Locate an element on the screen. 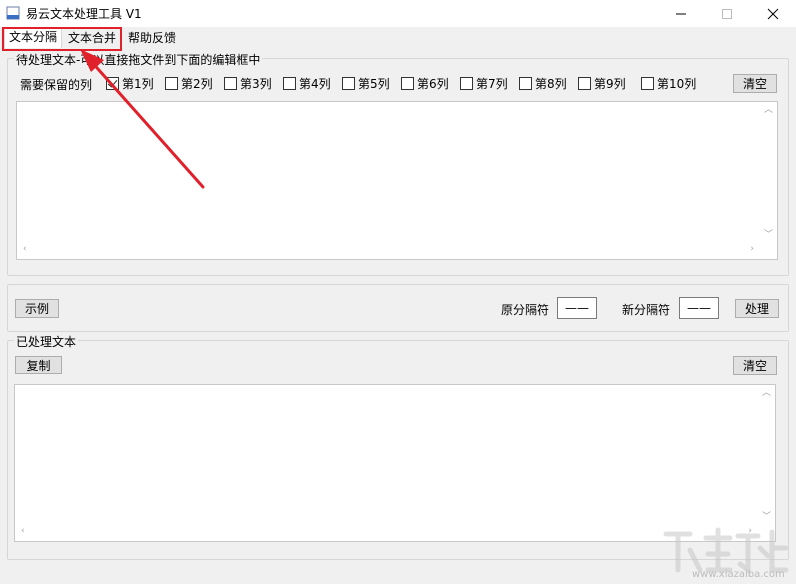  column-checkbox-3: 第3列 is located at coordinates (248, 83).